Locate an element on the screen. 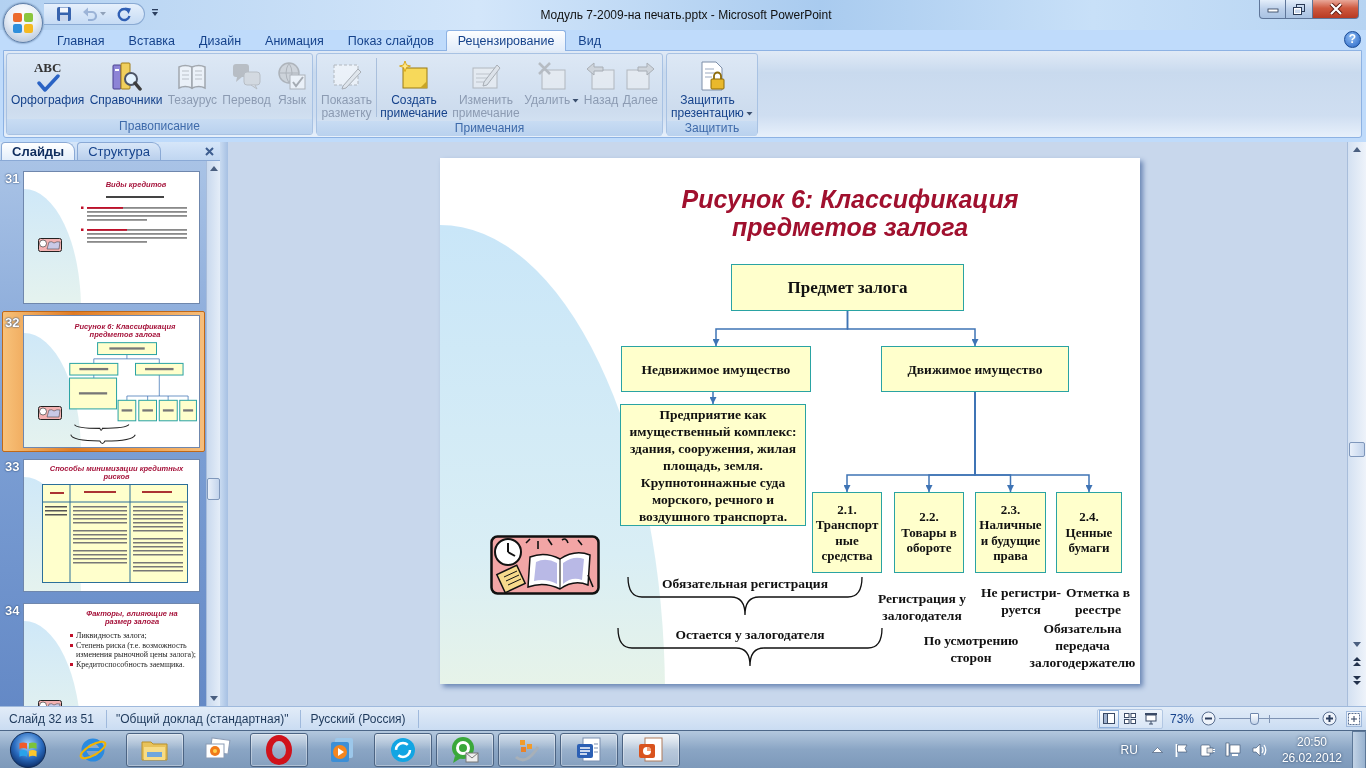 The image size is (1366, 768). show-desktop-button is located at coordinates (1359, 749).